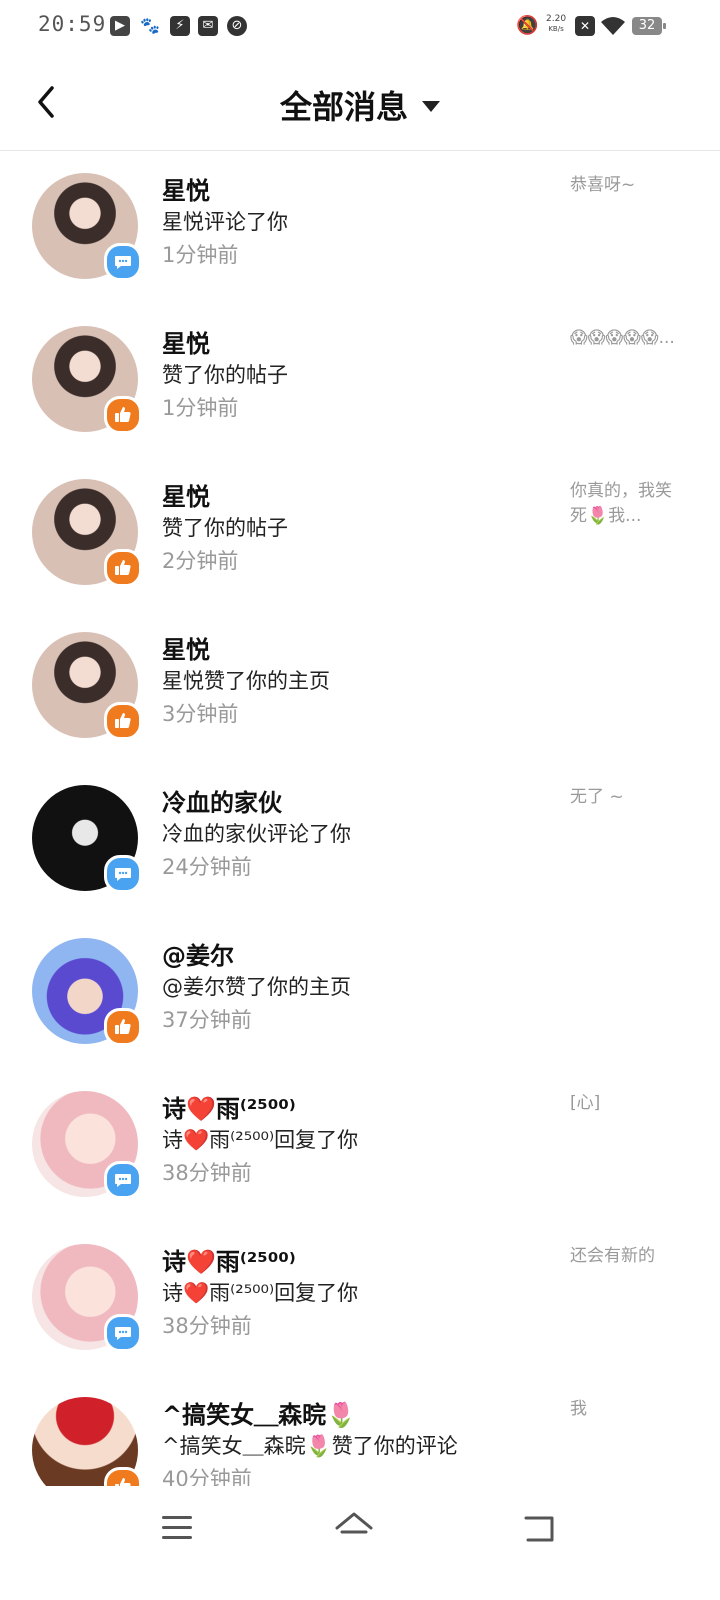  What do you see at coordinates (200, 714) in the screenshot?
I see `message-time: 3分钟前` at bounding box center [200, 714].